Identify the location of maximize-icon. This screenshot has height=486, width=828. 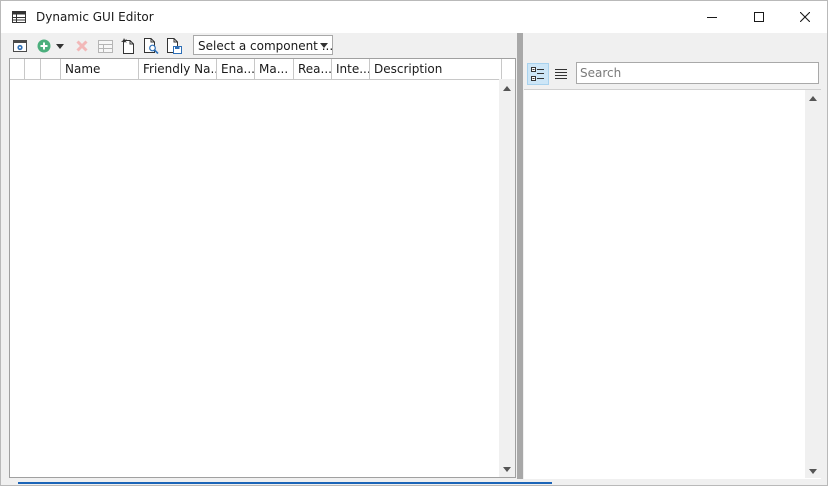
(759, 17).